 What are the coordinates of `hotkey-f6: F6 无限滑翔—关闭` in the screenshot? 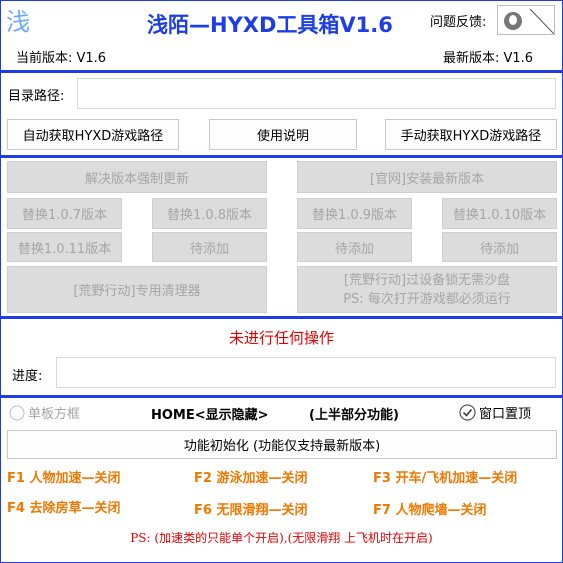 It's located at (251, 510).